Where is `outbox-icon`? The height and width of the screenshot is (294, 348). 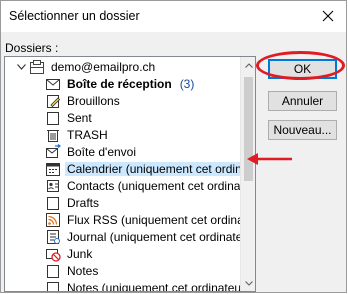
outbox-icon is located at coordinates (53, 151).